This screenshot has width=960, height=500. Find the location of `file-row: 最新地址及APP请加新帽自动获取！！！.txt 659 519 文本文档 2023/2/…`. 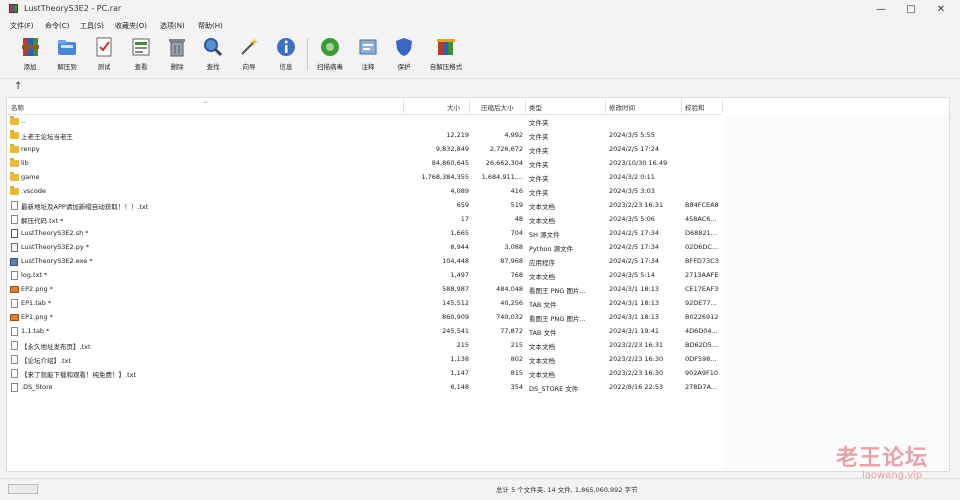

file-row: 最新地址及APP请加新帽自动获取！！！.txt 659 519 文本文档 2023/2/… is located at coordinates (365, 206).